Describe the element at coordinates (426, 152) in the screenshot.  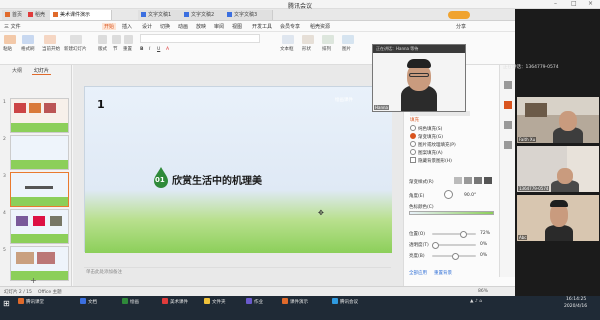
I see `fill-pattern-option: 图案填充(A)` at that location.